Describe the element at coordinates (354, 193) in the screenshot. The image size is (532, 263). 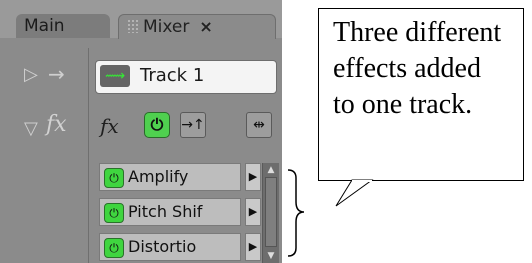
I see `callout-pointer` at that location.